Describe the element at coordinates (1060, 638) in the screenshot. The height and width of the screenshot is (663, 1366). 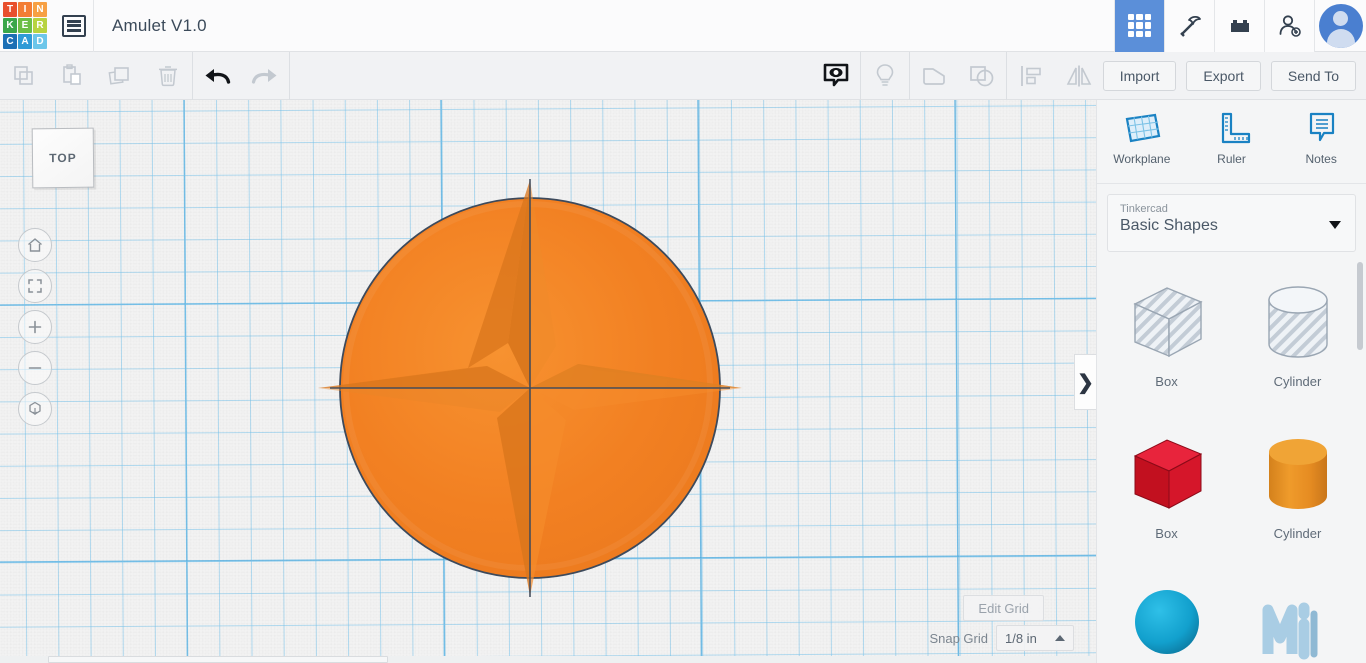
I see `chevron-up-icon` at that location.